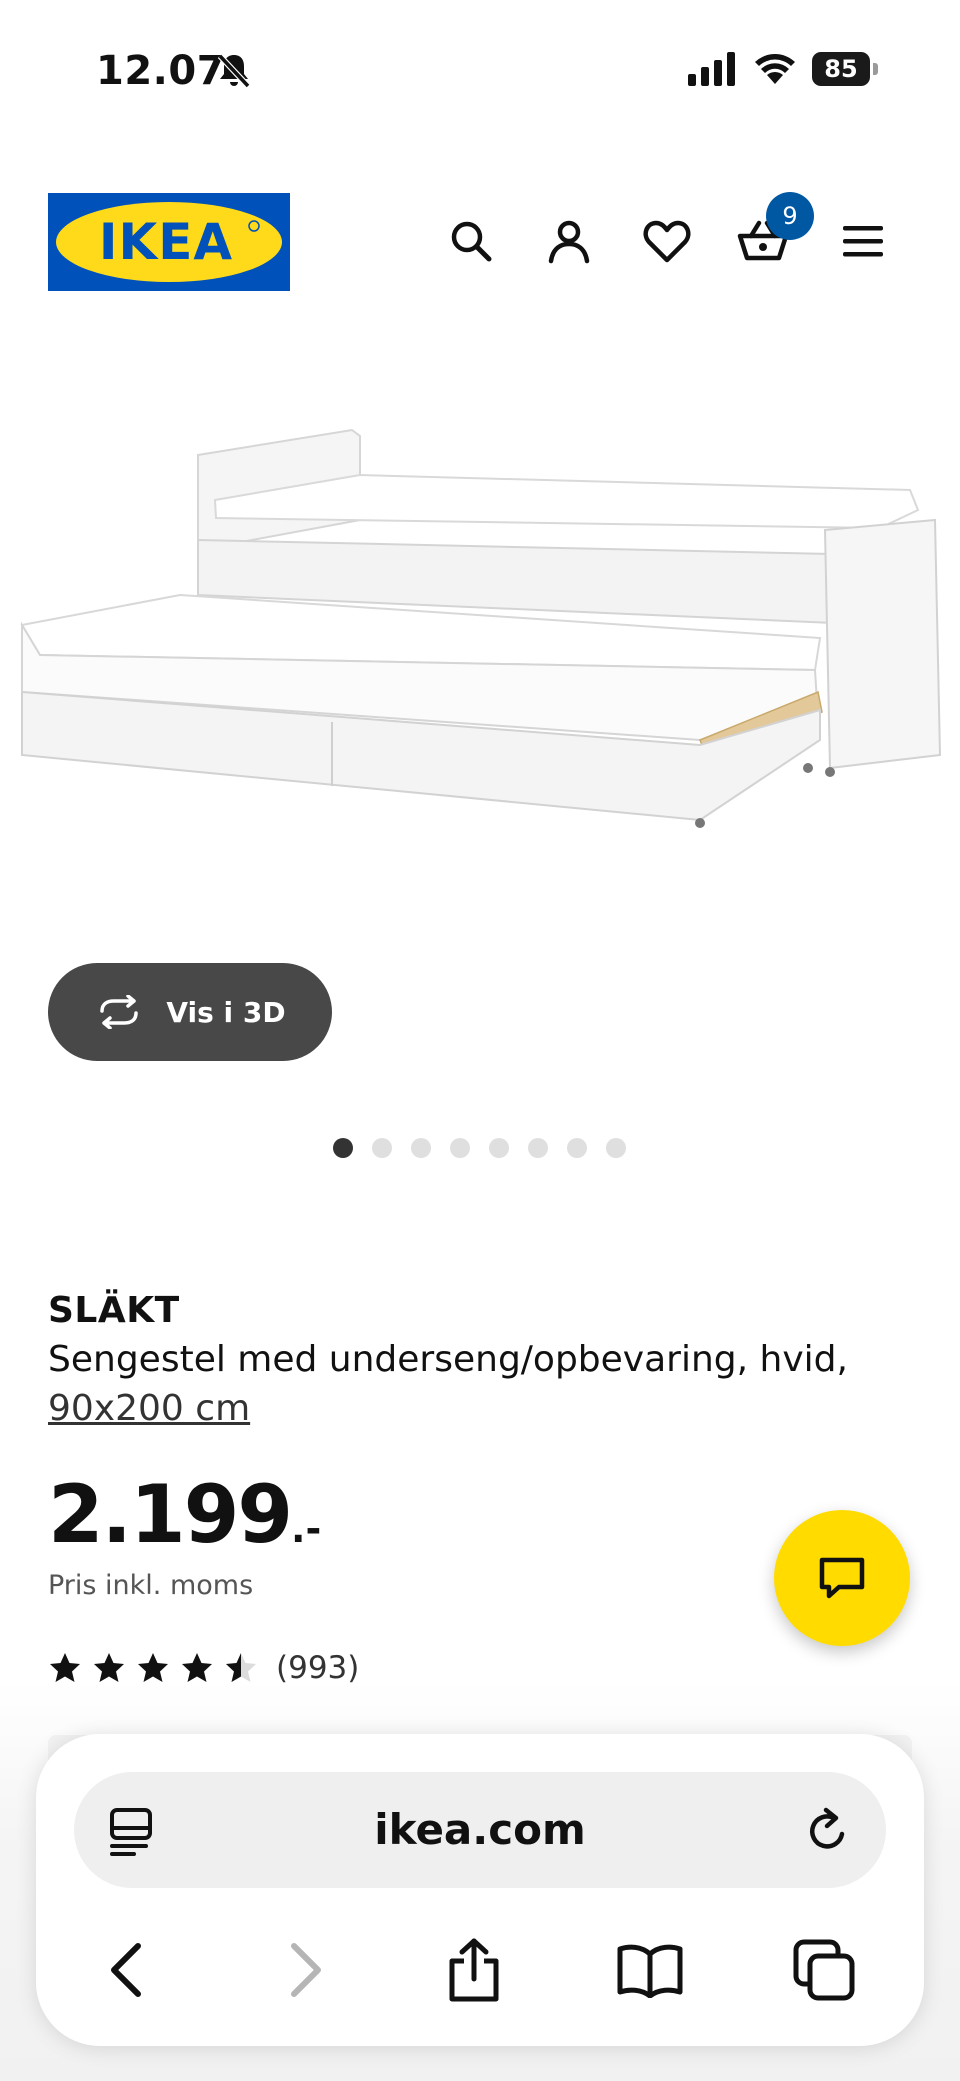 The image size is (960, 2081). I want to click on favourites-button, so click(667, 241).